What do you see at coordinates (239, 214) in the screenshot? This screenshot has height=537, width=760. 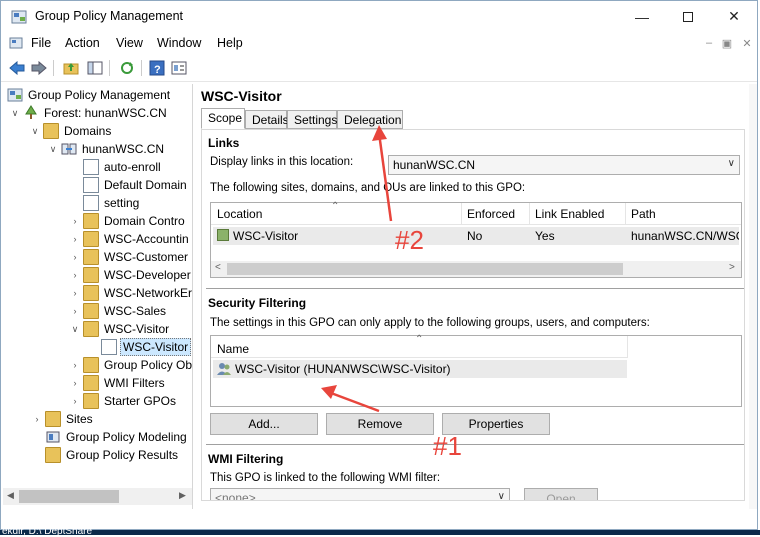 I see `column-location: Location` at bounding box center [239, 214].